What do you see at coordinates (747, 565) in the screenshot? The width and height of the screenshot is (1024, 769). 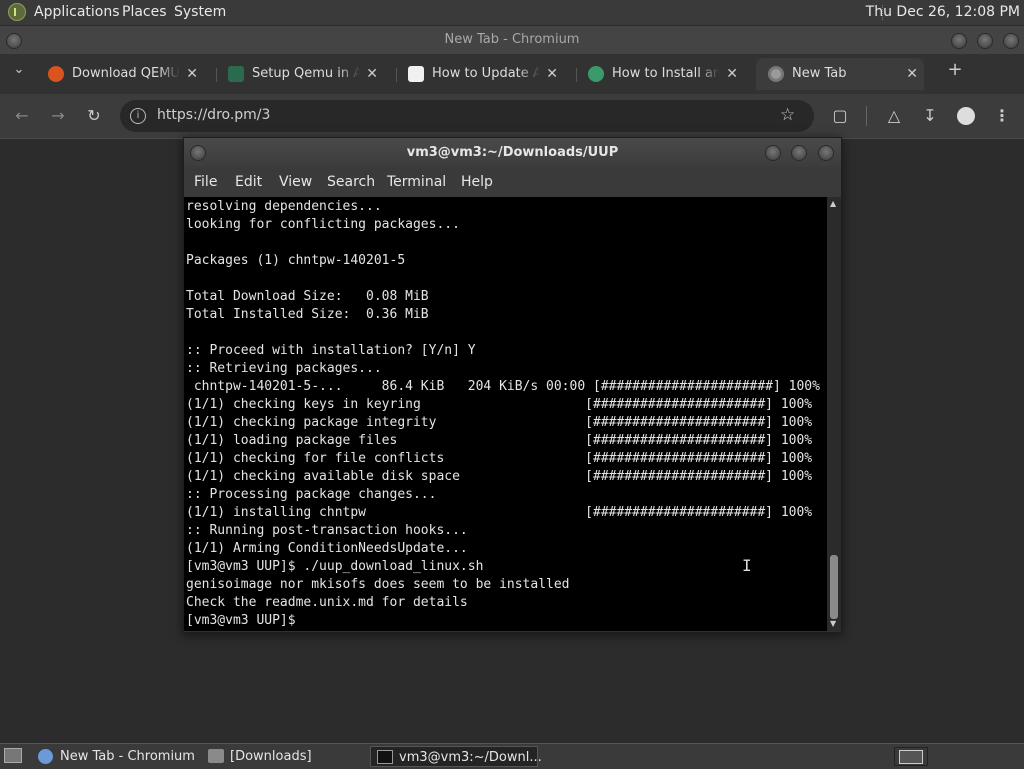 I see `text-cursor-icon: I` at bounding box center [747, 565].